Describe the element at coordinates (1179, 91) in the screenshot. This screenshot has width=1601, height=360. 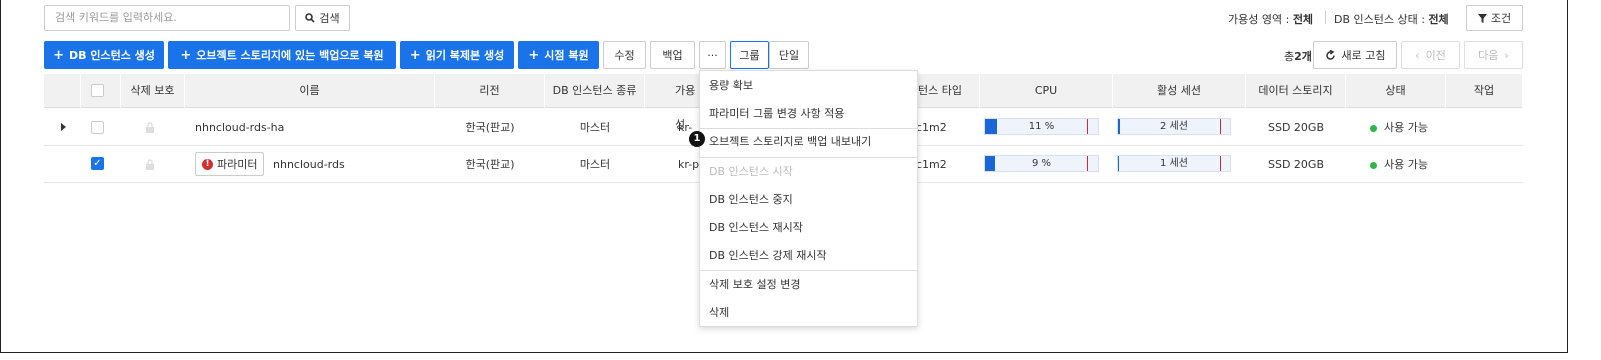
I see `th-active-sessions: 활성 세션` at that location.